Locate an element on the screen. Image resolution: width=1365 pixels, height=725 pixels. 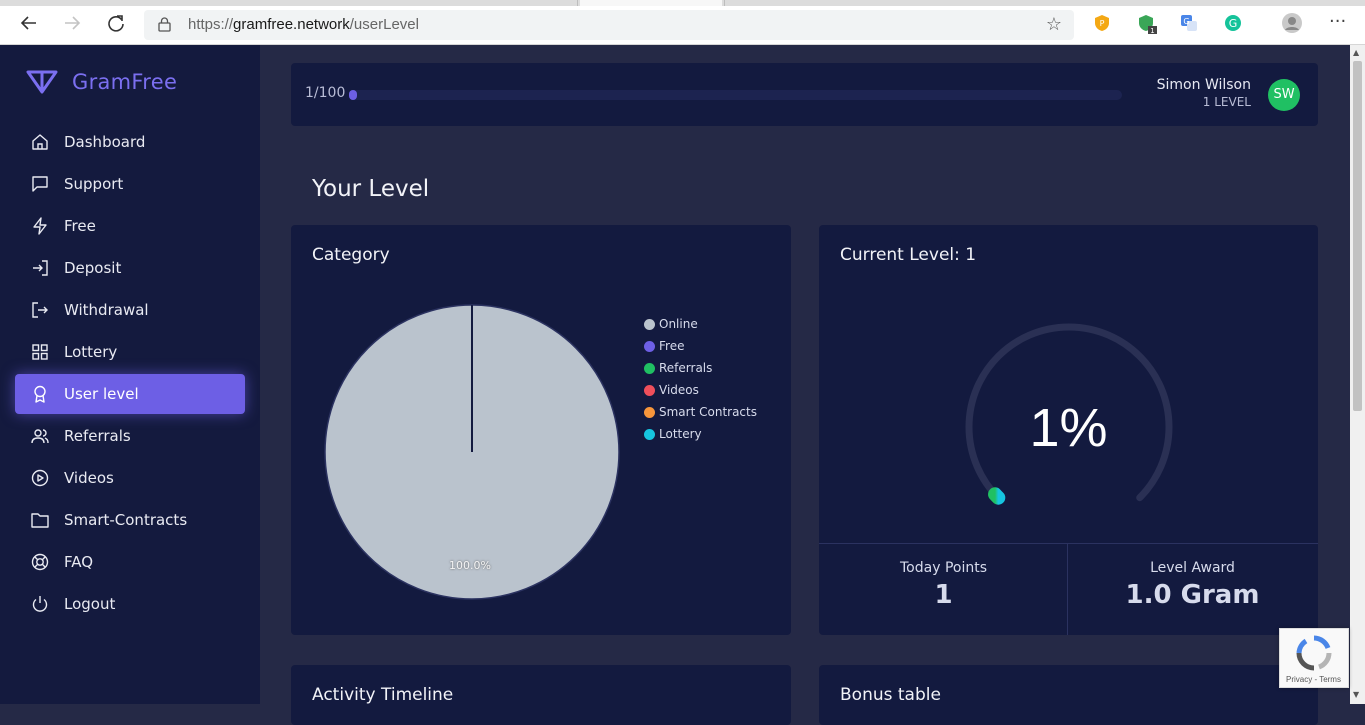
legend-label: Free is located at coordinates (672, 346).